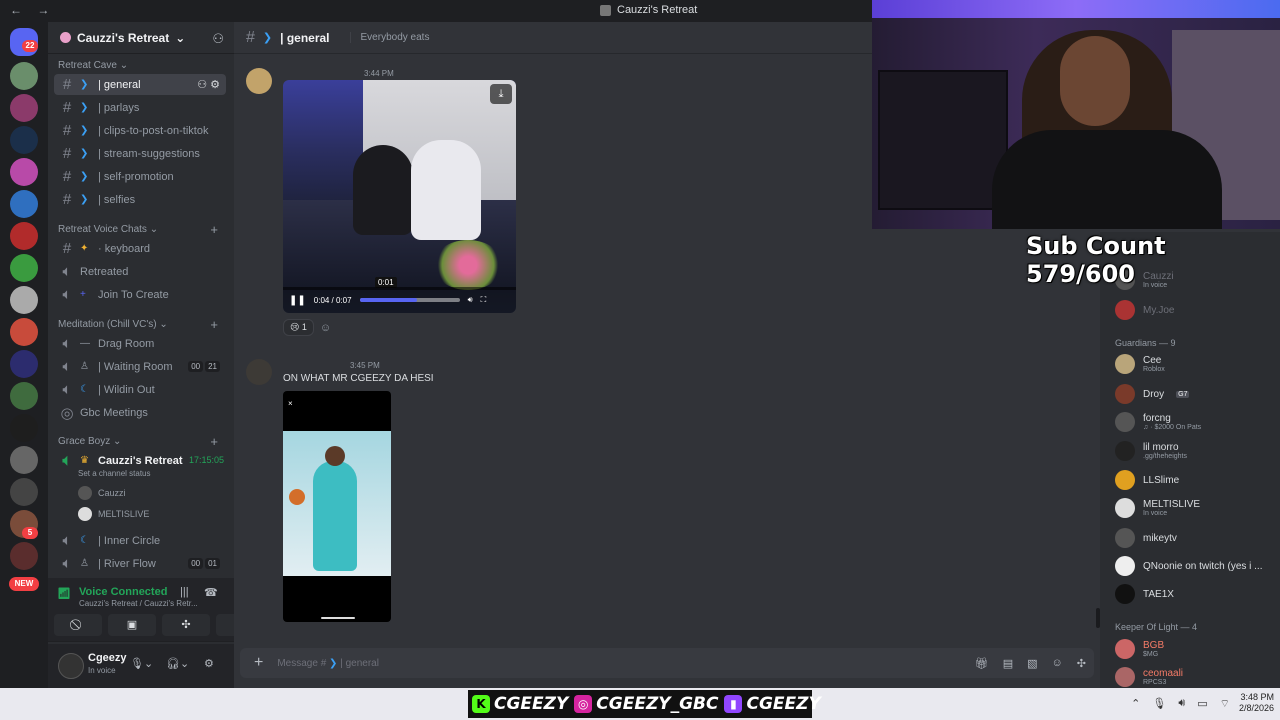  Describe the element at coordinates (141, 38) in the screenshot. I see `server-header: Cauzzi's Retreat ⌄ ⚇` at that location.